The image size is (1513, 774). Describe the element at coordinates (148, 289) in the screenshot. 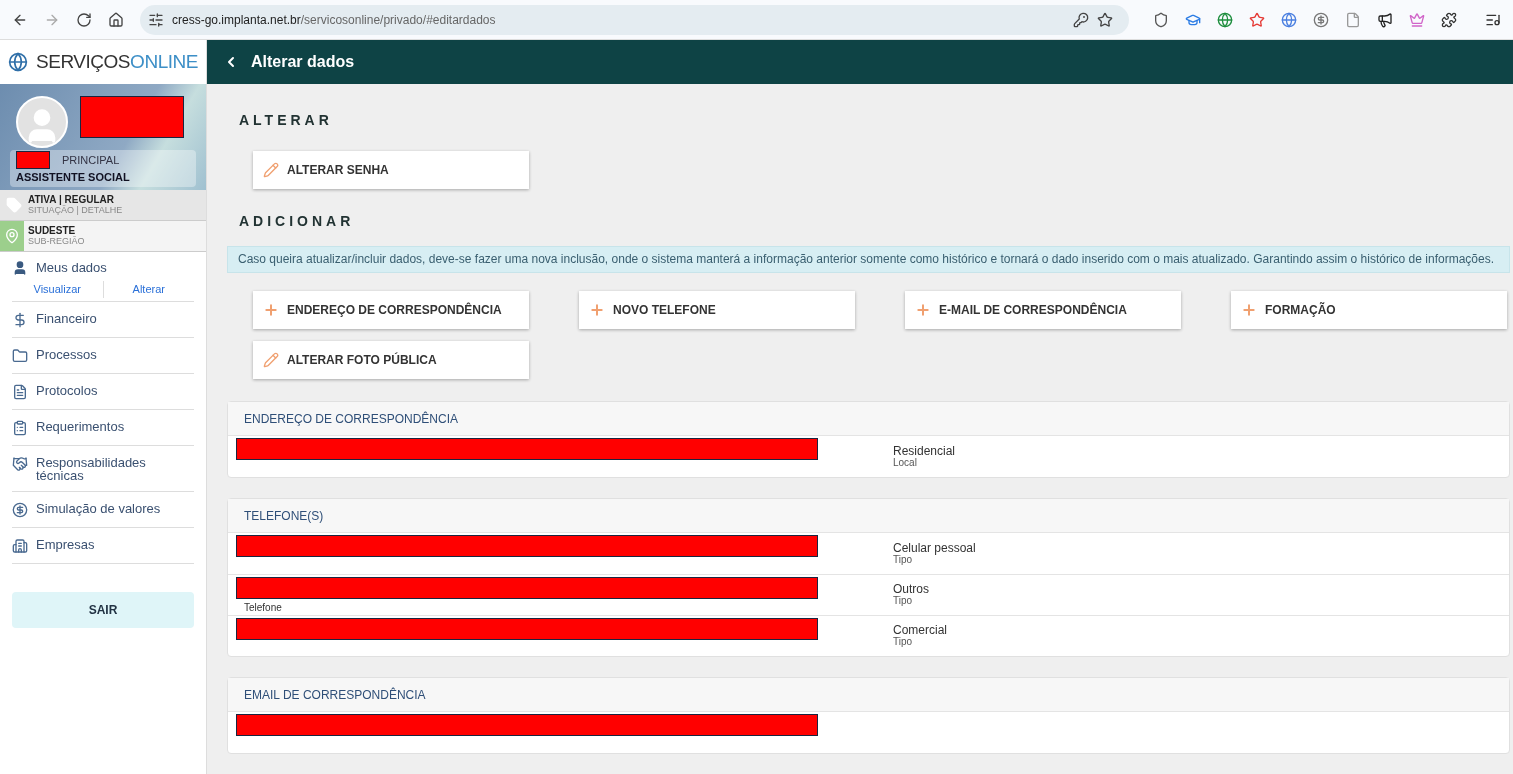

I see `nav-link: Alterar` at that location.